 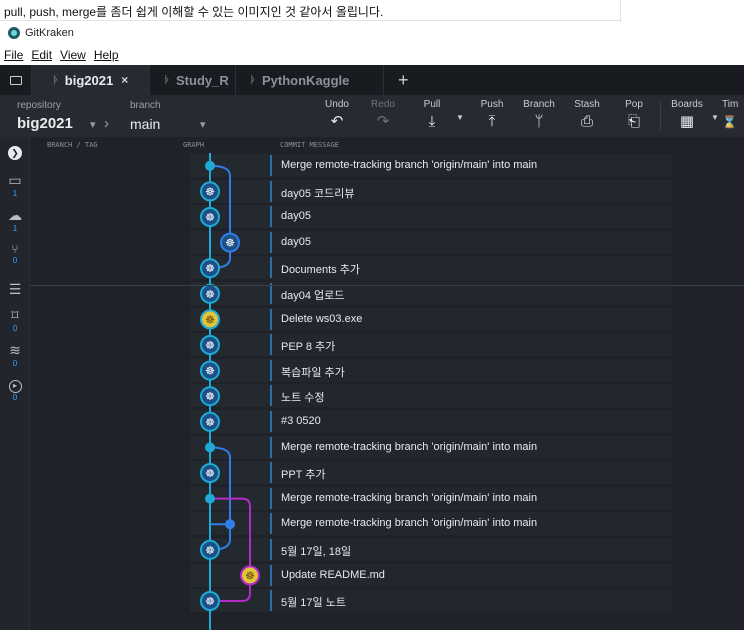 I want to click on stack-icon: ≋, so click(x=15, y=350).